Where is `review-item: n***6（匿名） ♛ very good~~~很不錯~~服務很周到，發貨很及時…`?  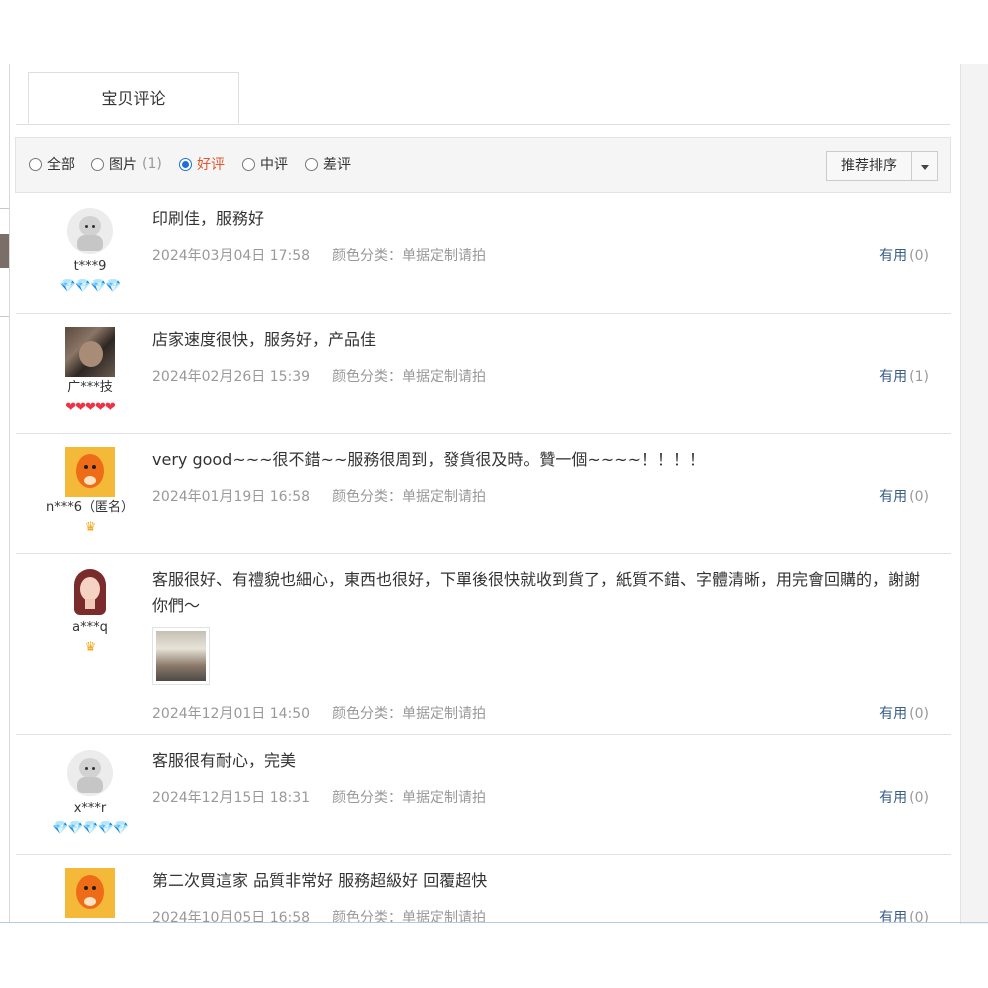 review-item: n***6（匿名） ♛ very good~~~很不錯~~服務很周到，發貨很及時… is located at coordinates (483, 494).